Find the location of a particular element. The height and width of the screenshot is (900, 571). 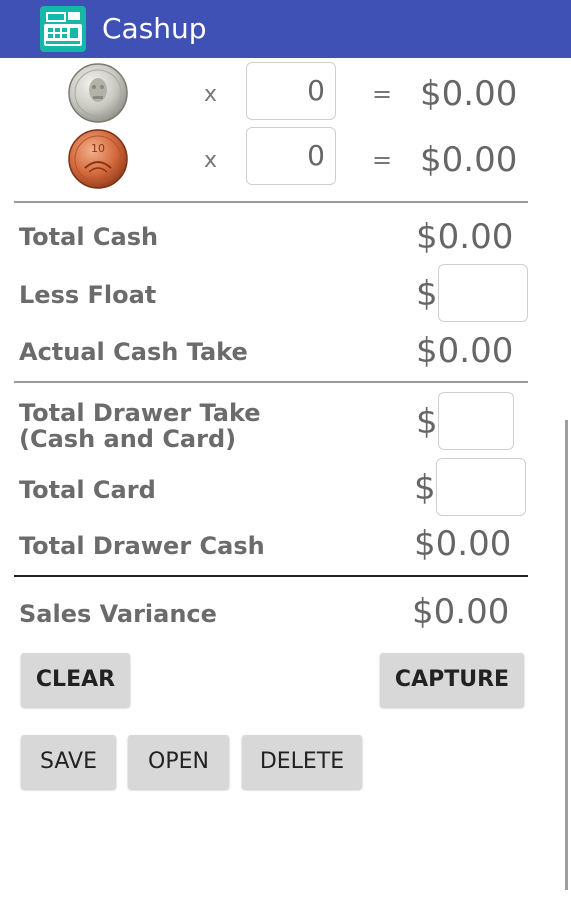

less-float-label: Less Float is located at coordinates (88, 295).